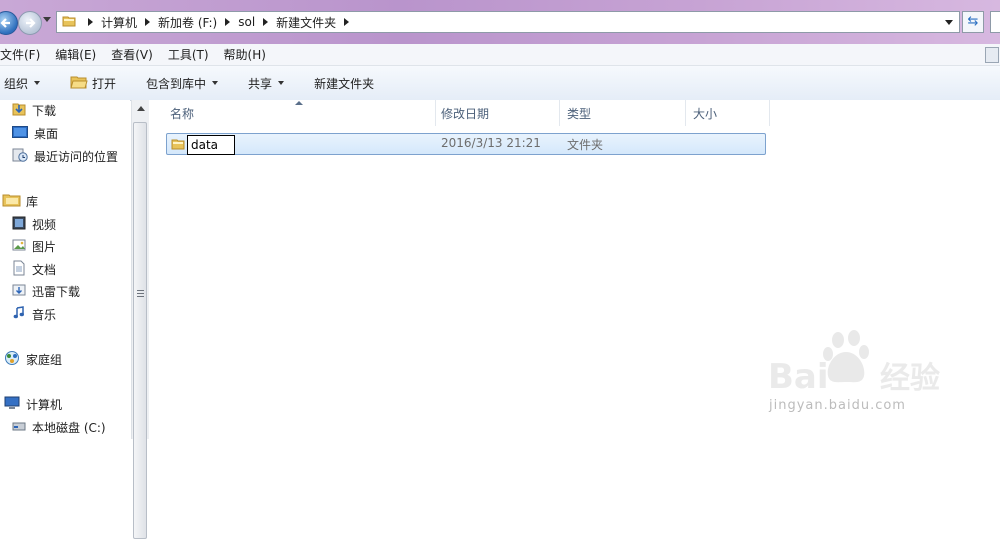  I want to click on nav-item-label: 计算机, so click(44, 404).